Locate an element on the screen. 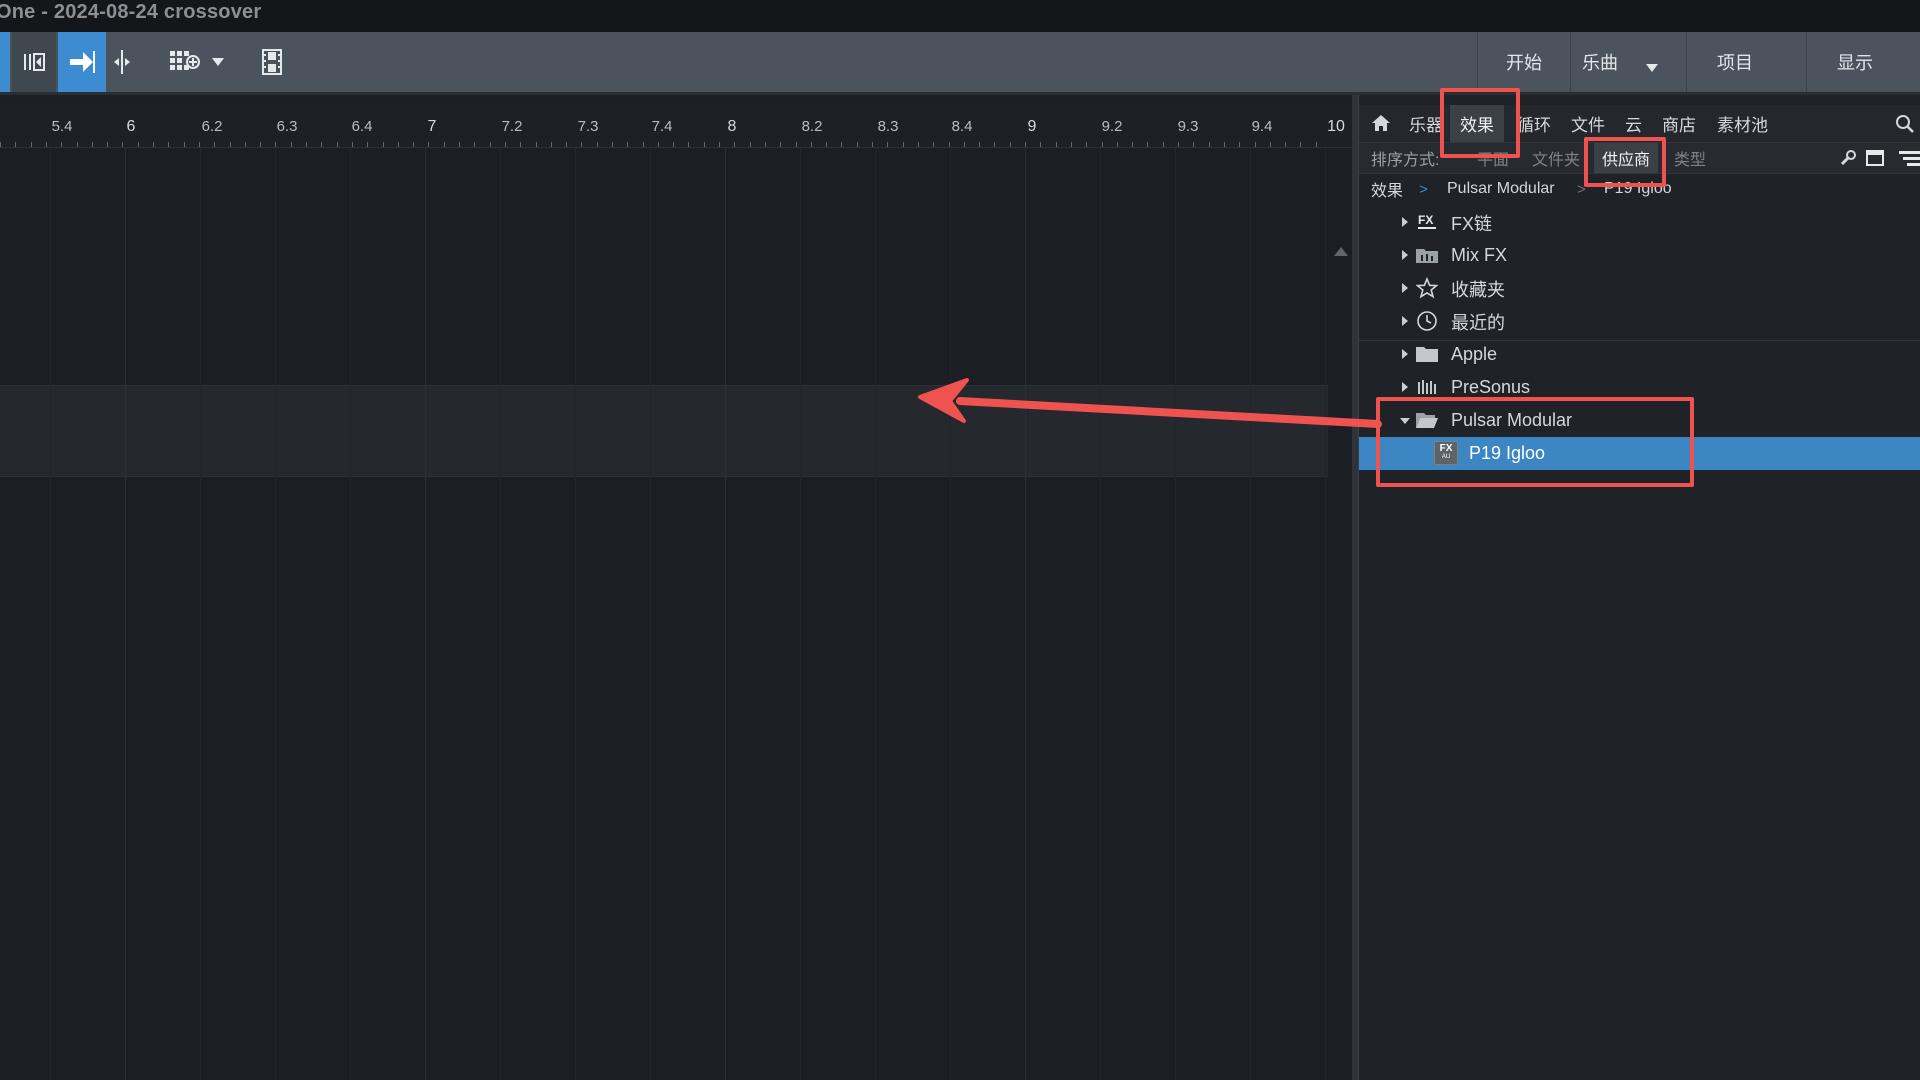 This screenshot has height=1080, width=1920. nav-song-button: 乐曲 is located at coordinates (1616, 62).